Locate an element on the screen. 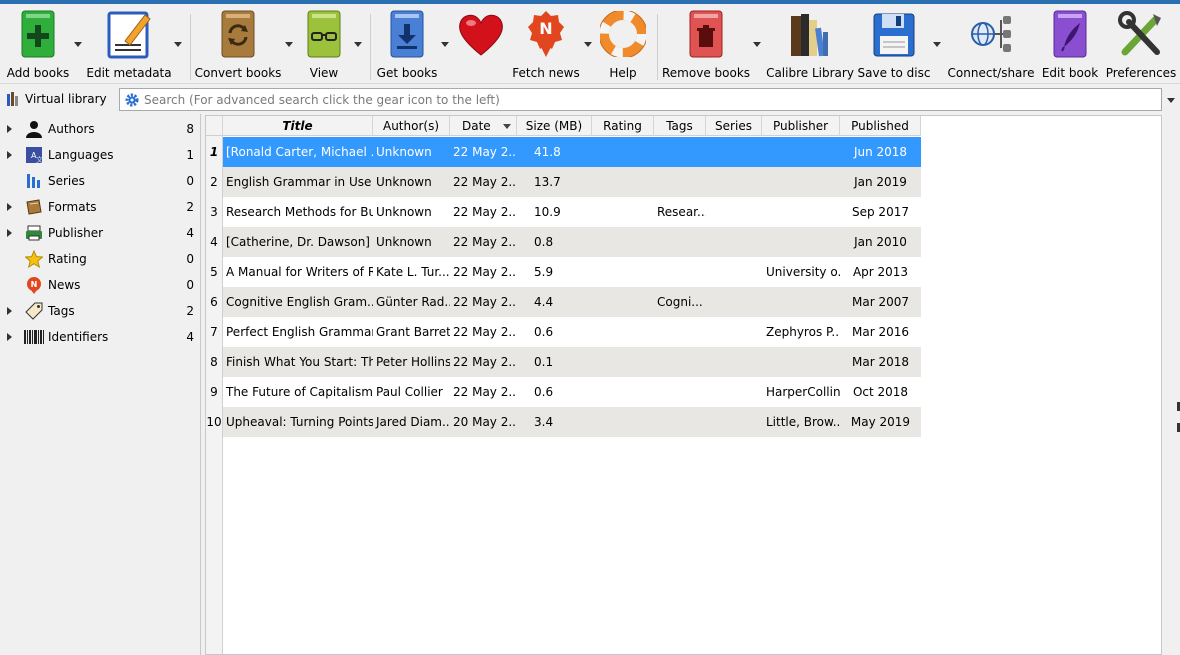 This screenshot has width=1180, height=655. view-dropdown-arrow is located at coordinates (358, 44).